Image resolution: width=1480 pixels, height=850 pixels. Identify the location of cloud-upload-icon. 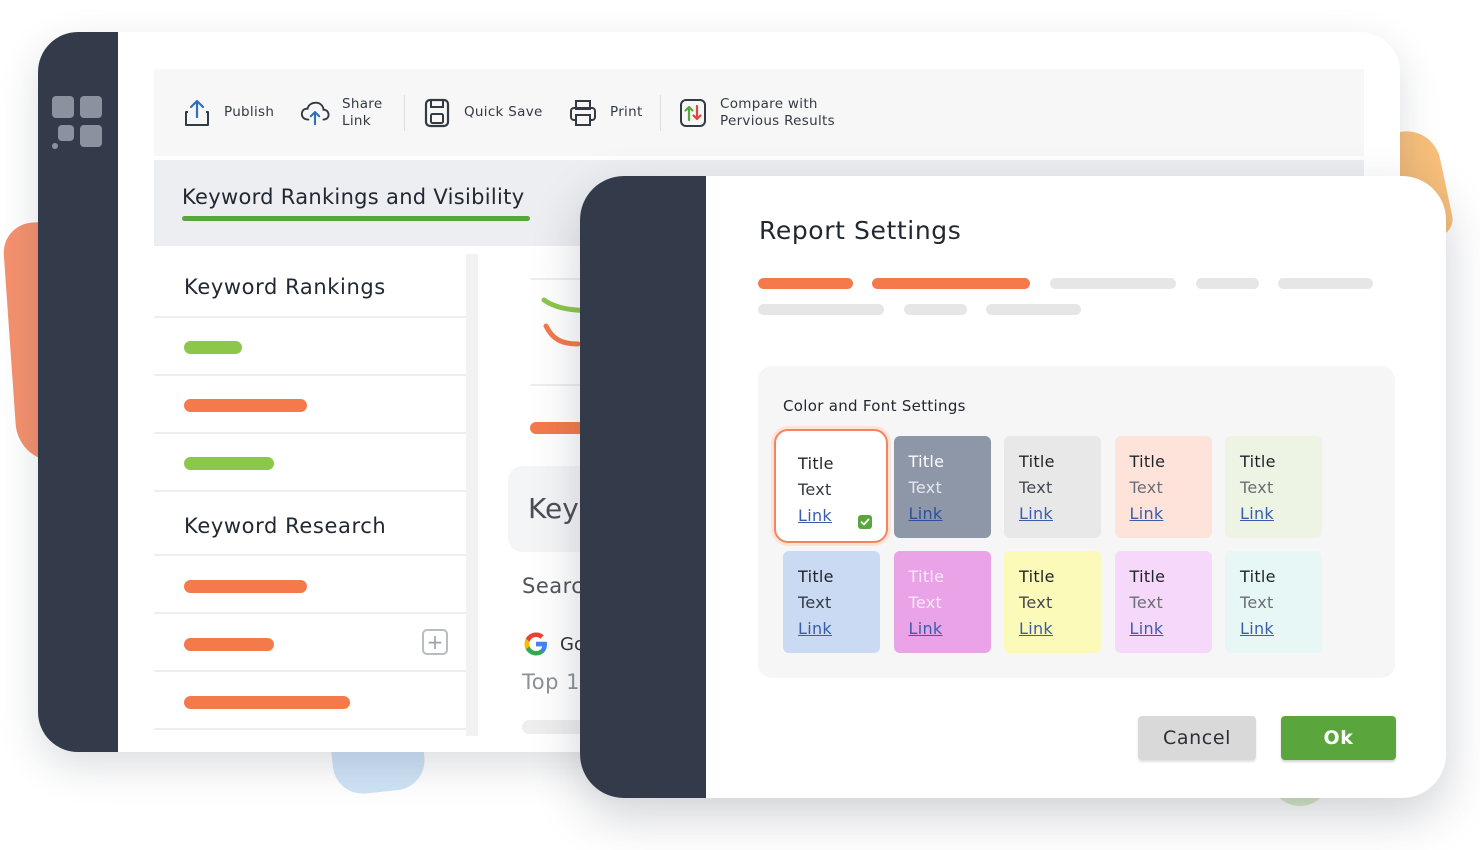
(315, 113).